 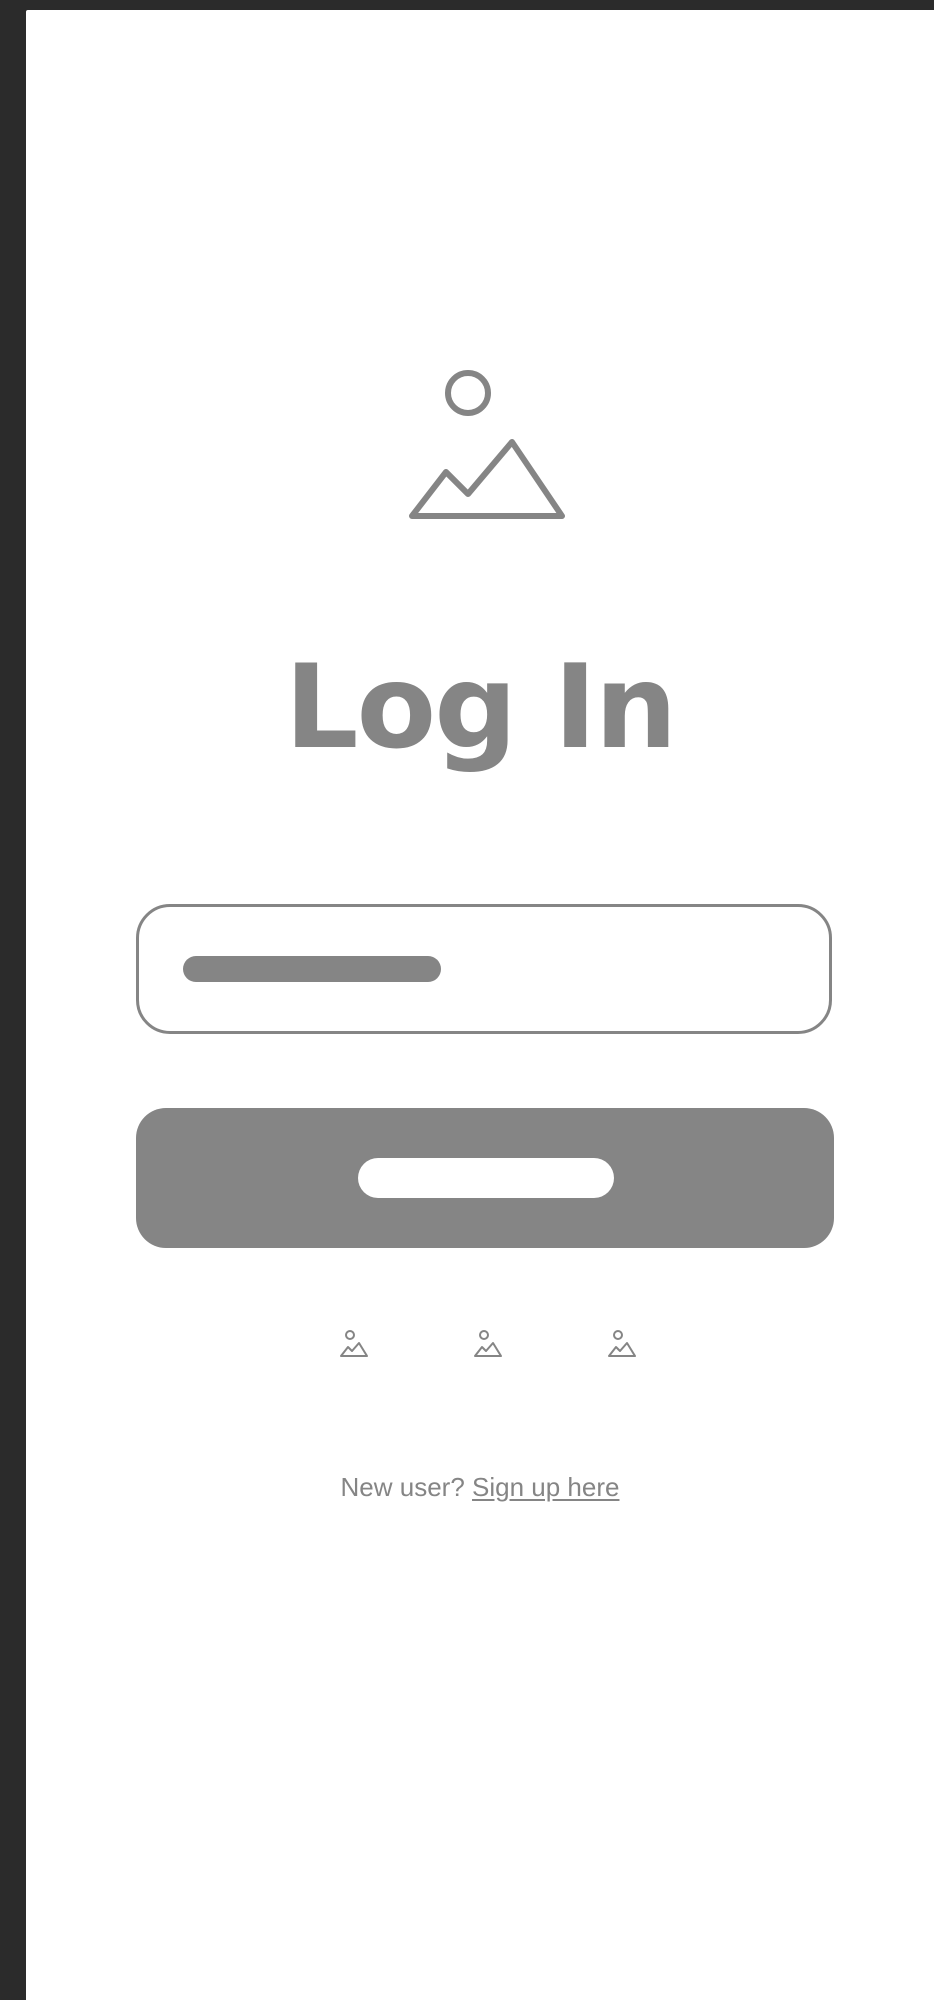 What do you see at coordinates (312, 969) in the screenshot?
I see `input-placeholder-bar` at bounding box center [312, 969].